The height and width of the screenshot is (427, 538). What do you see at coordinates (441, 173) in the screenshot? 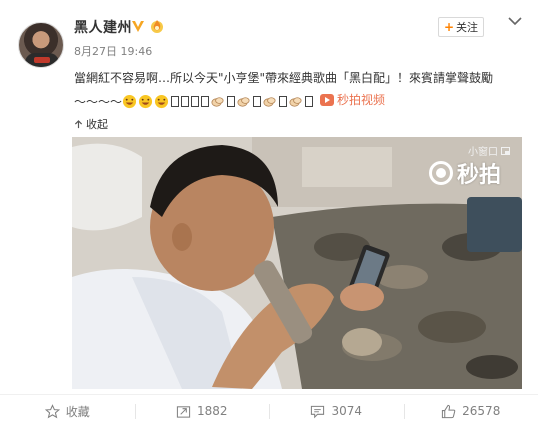
I see `miaopai-logo-icon` at bounding box center [441, 173].